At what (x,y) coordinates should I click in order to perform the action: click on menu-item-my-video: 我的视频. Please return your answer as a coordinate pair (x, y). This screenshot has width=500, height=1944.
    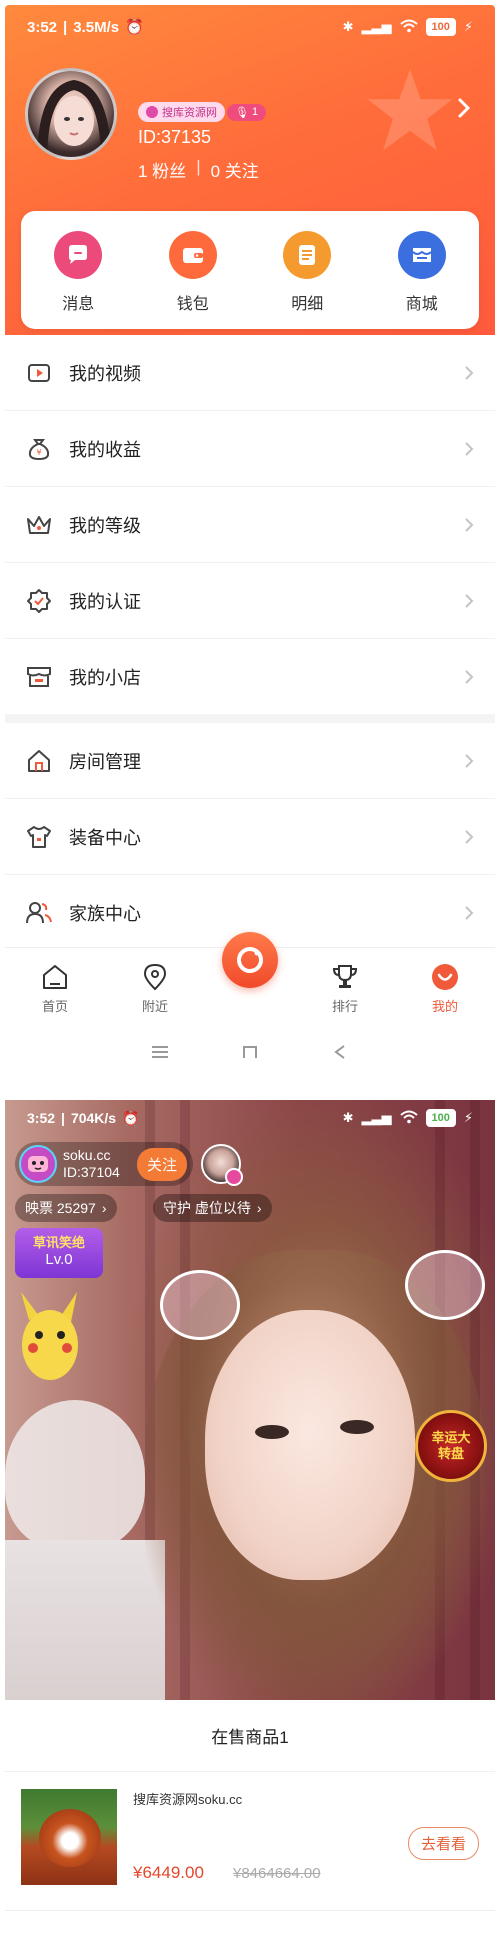
    Looking at the image, I should click on (250, 373).